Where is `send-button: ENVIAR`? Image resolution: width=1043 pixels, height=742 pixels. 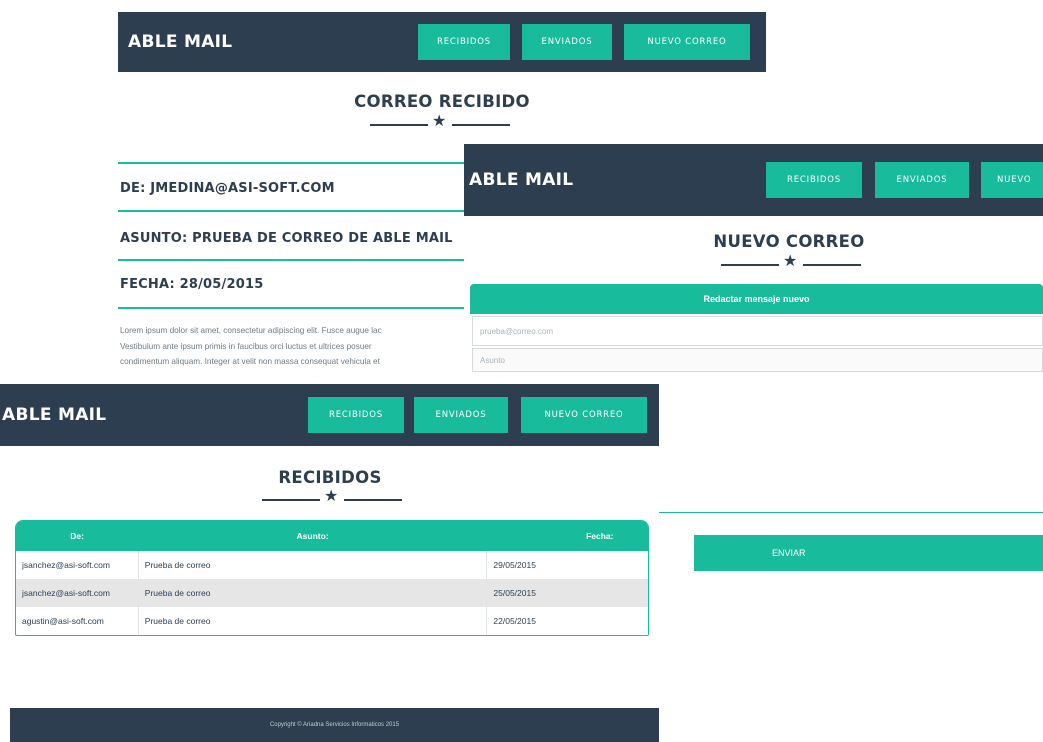 send-button: ENVIAR is located at coordinates (868, 553).